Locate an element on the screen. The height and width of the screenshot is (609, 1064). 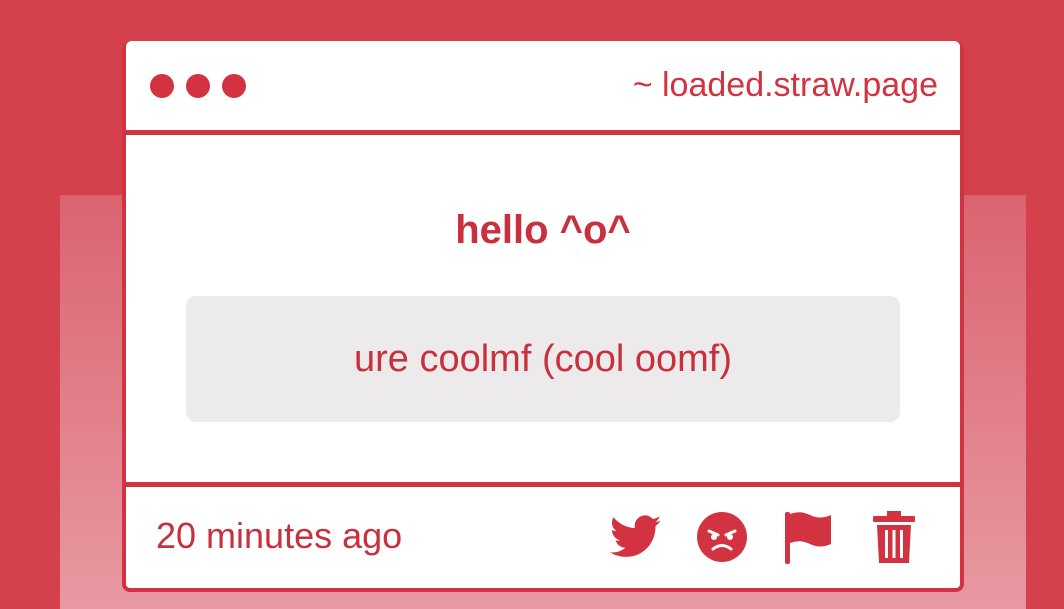
window-titlebar: ~ loaded.straw.page is located at coordinates (543, 85).